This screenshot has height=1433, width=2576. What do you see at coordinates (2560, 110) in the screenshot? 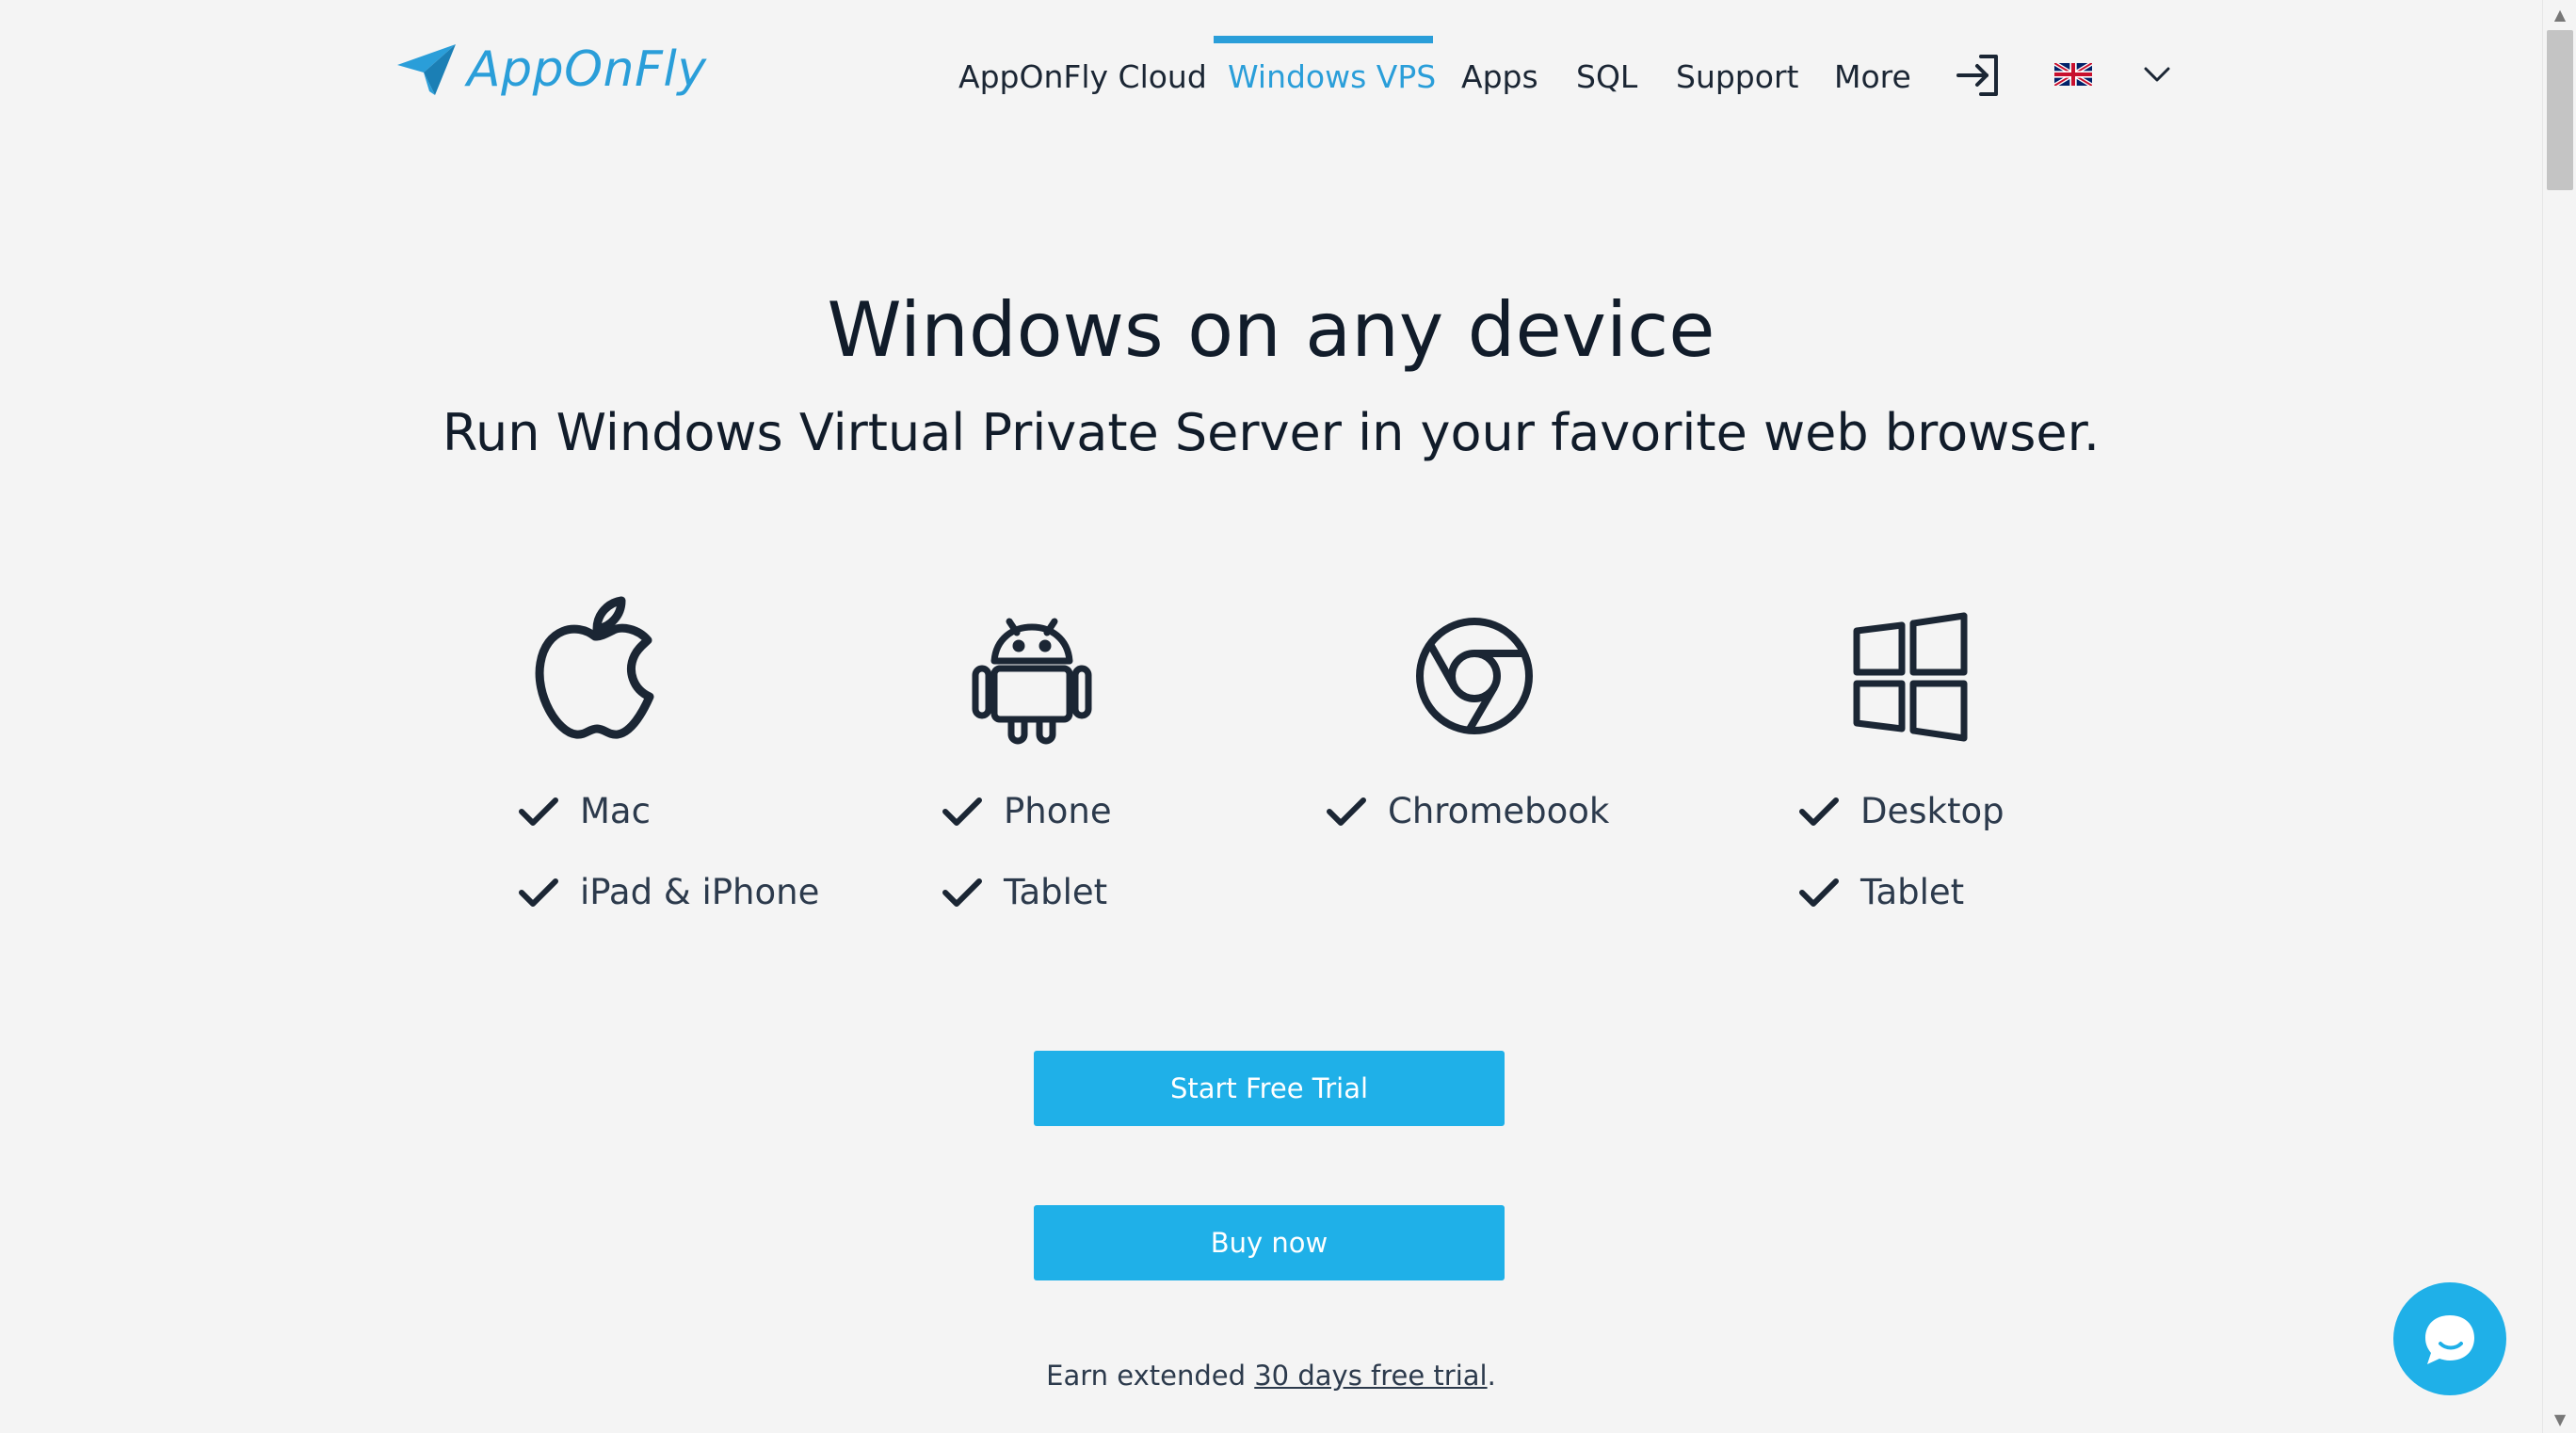
I see `scroll-thumb` at bounding box center [2560, 110].